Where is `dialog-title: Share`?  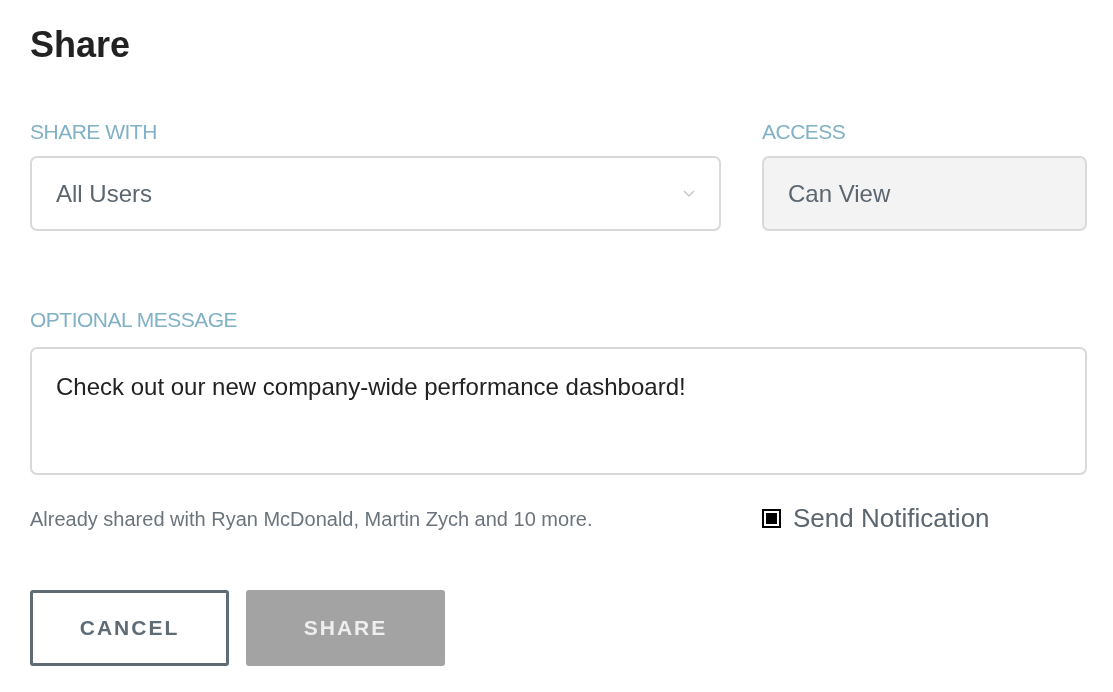
dialog-title: Share is located at coordinates (81, 45).